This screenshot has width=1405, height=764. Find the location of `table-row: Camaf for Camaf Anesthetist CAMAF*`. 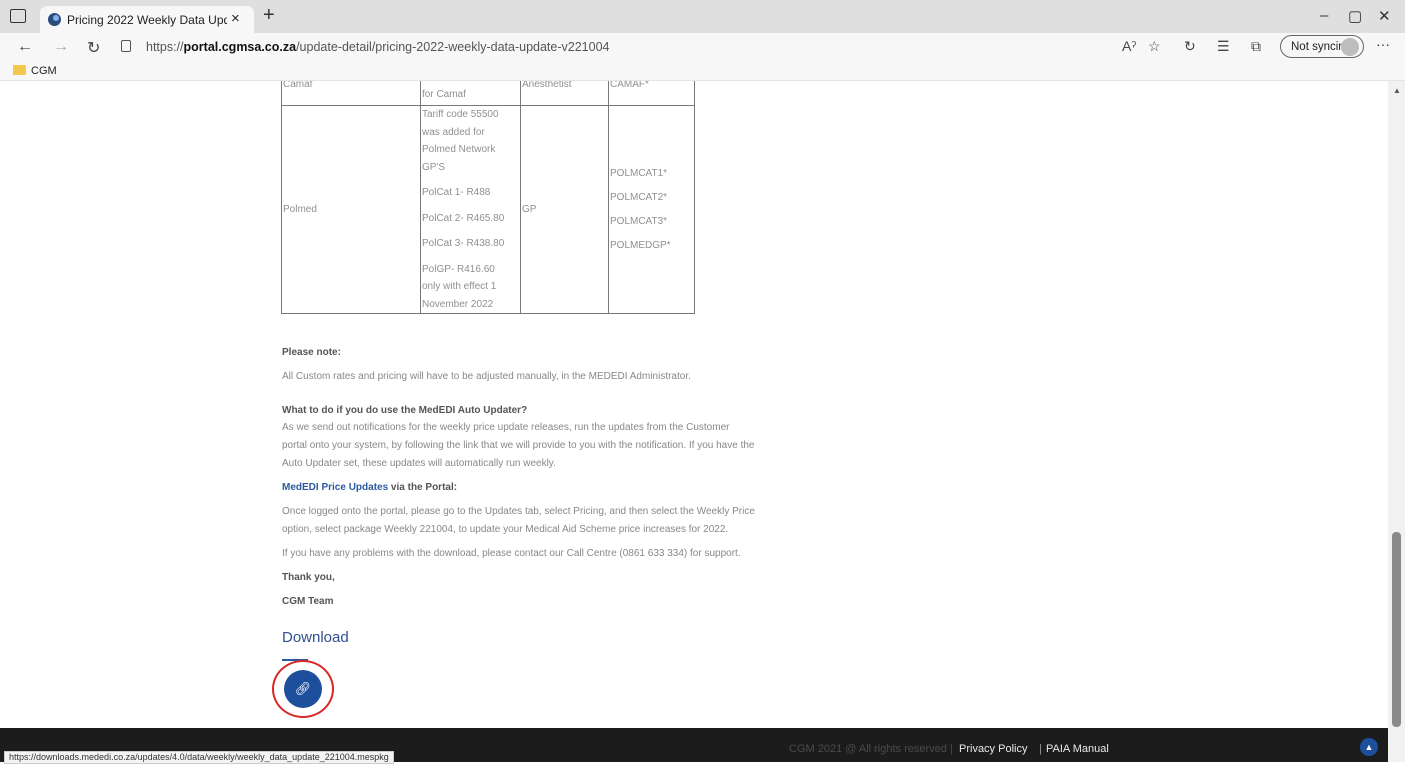

table-row: Camaf for Camaf Anesthetist CAMAF* is located at coordinates (488, 93).